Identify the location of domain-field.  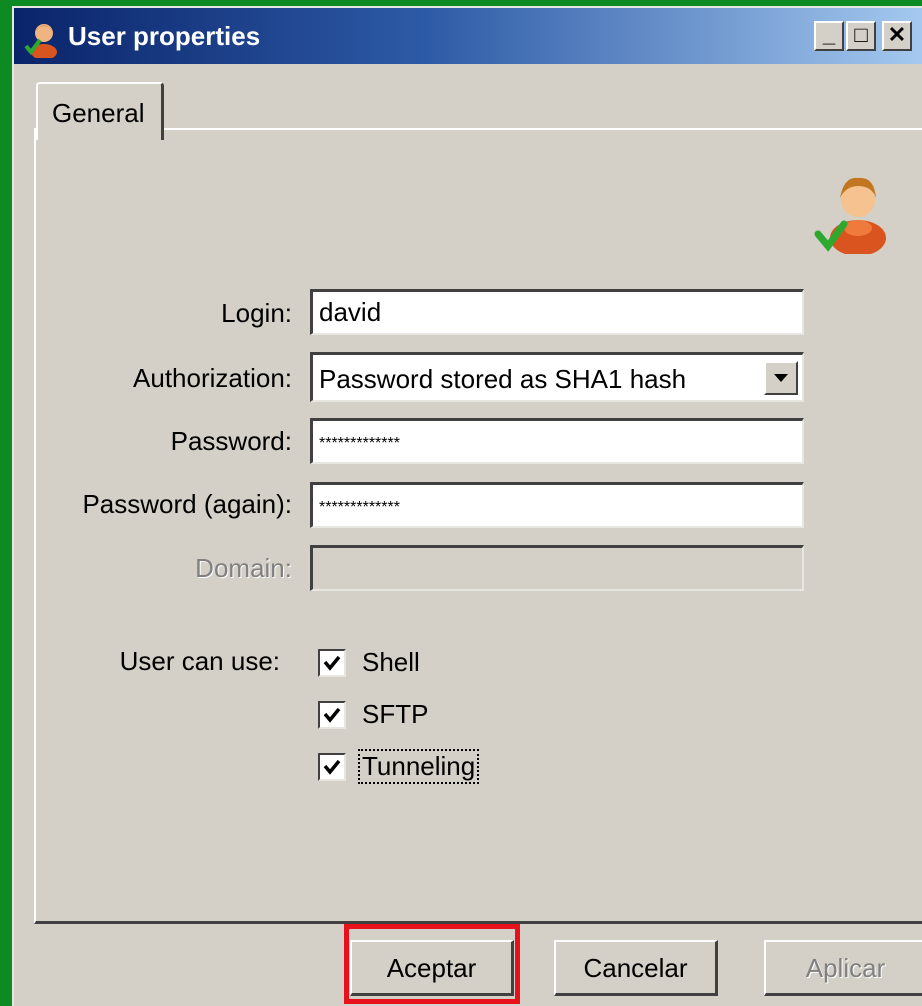
(557, 568).